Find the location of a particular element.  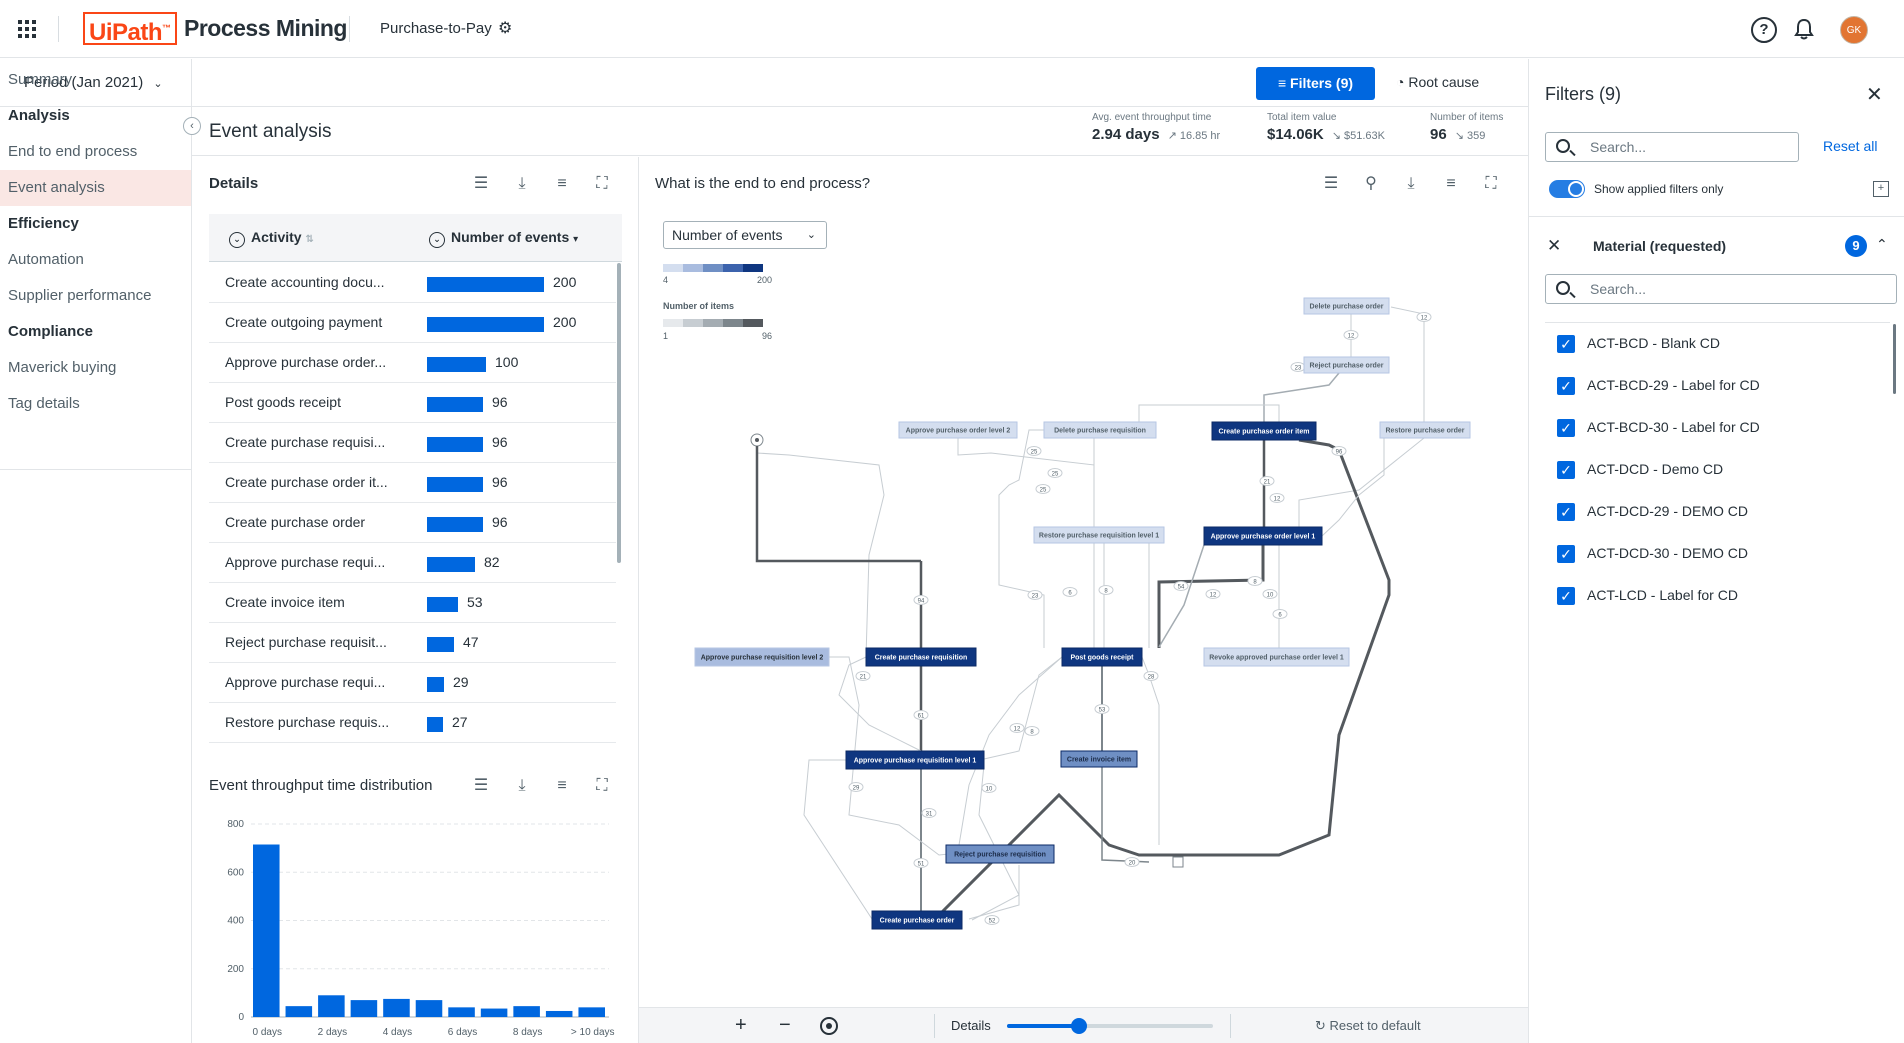

table-row: Create accounting docu... 200 is located at coordinates (412, 283).